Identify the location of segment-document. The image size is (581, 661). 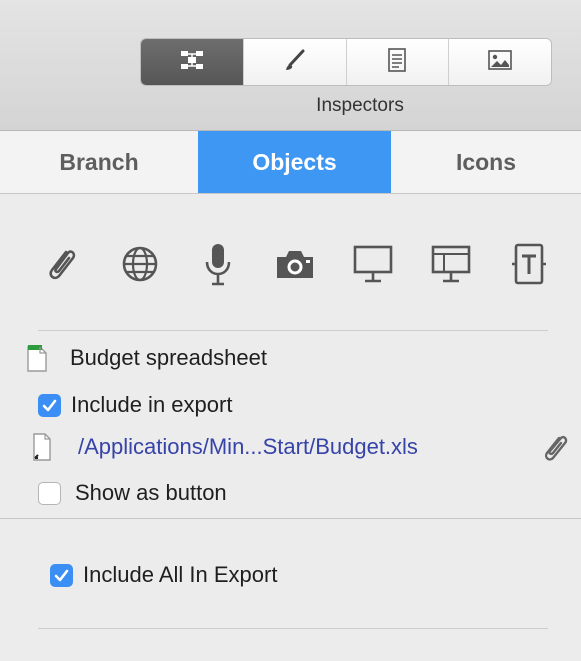
(397, 62).